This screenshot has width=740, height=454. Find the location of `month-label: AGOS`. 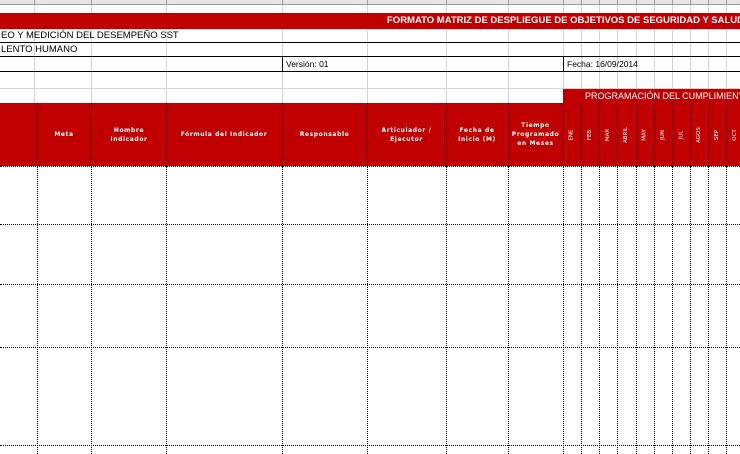

month-label: AGOS is located at coordinates (699, 134).